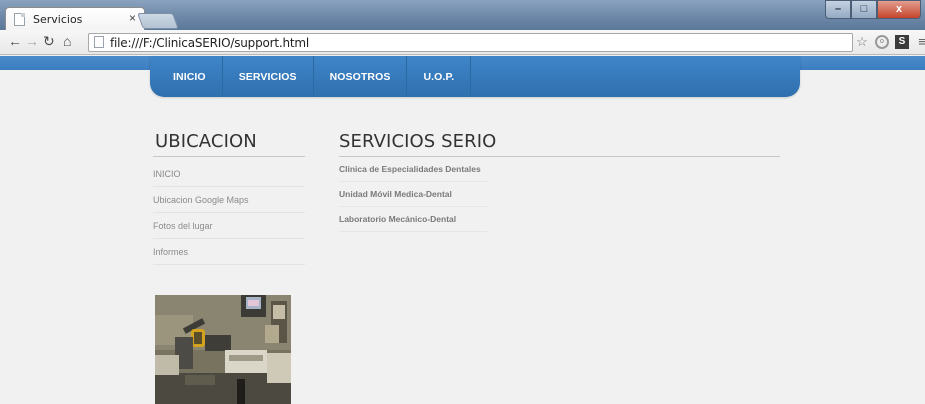 The image size is (925, 404). I want to click on sidebar-item-inicio: INICIO, so click(229, 174).